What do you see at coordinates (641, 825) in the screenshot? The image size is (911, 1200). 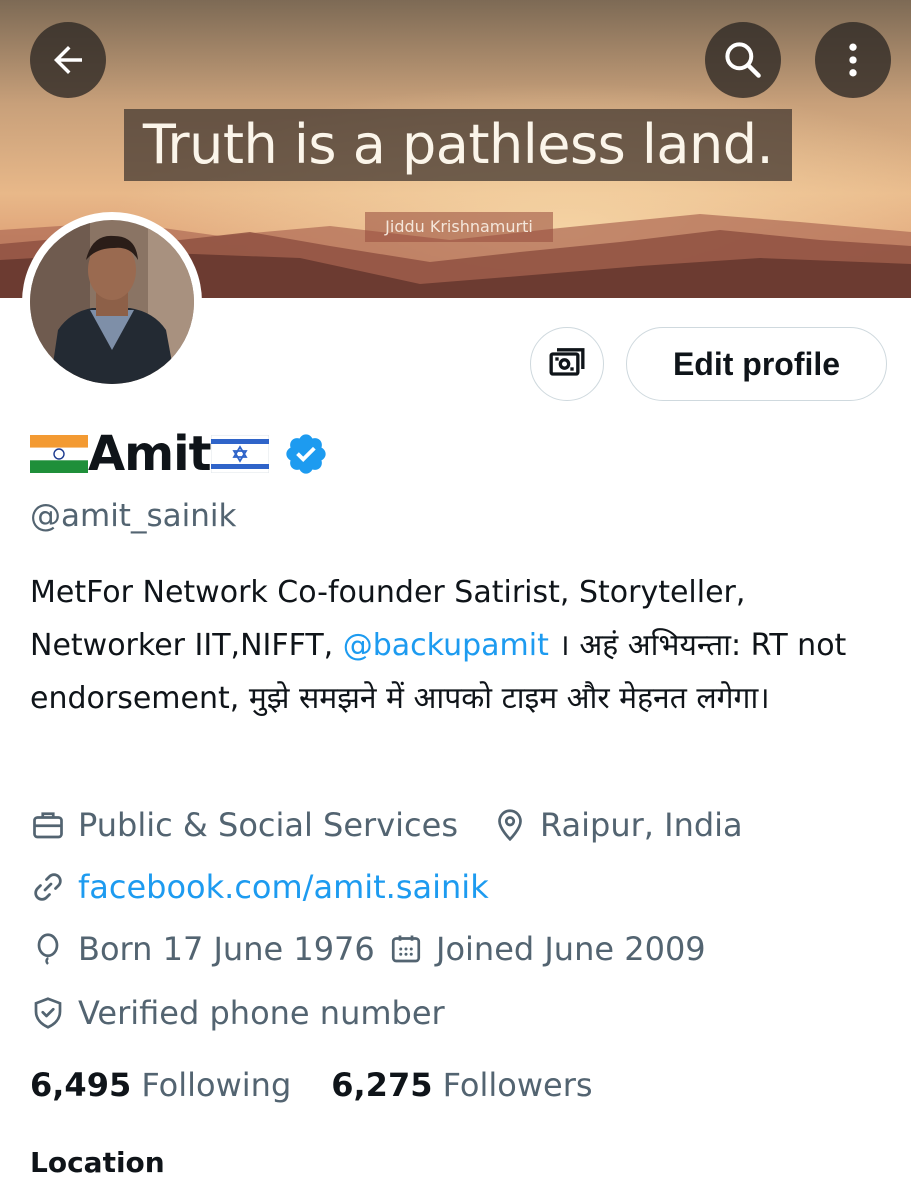 I see `location-text: Raipur, India` at bounding box center [641, 825].